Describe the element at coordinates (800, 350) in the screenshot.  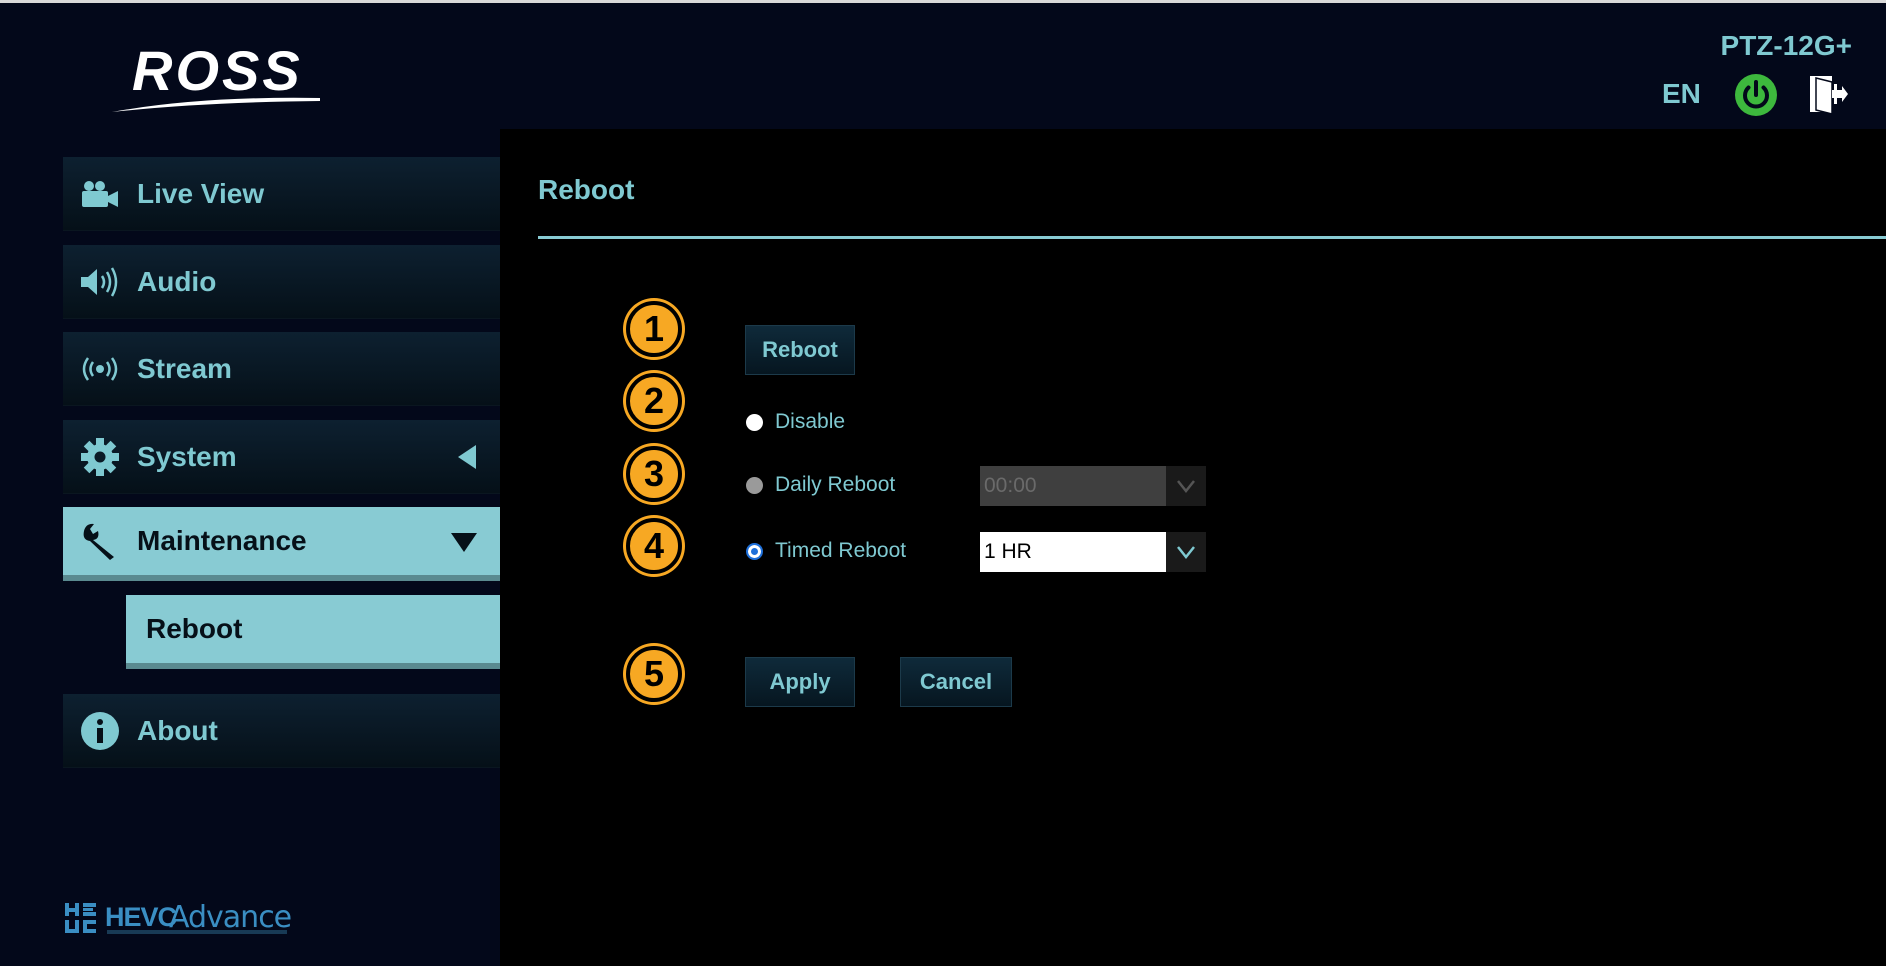
I see `reboot-button: Reboot` at that location.